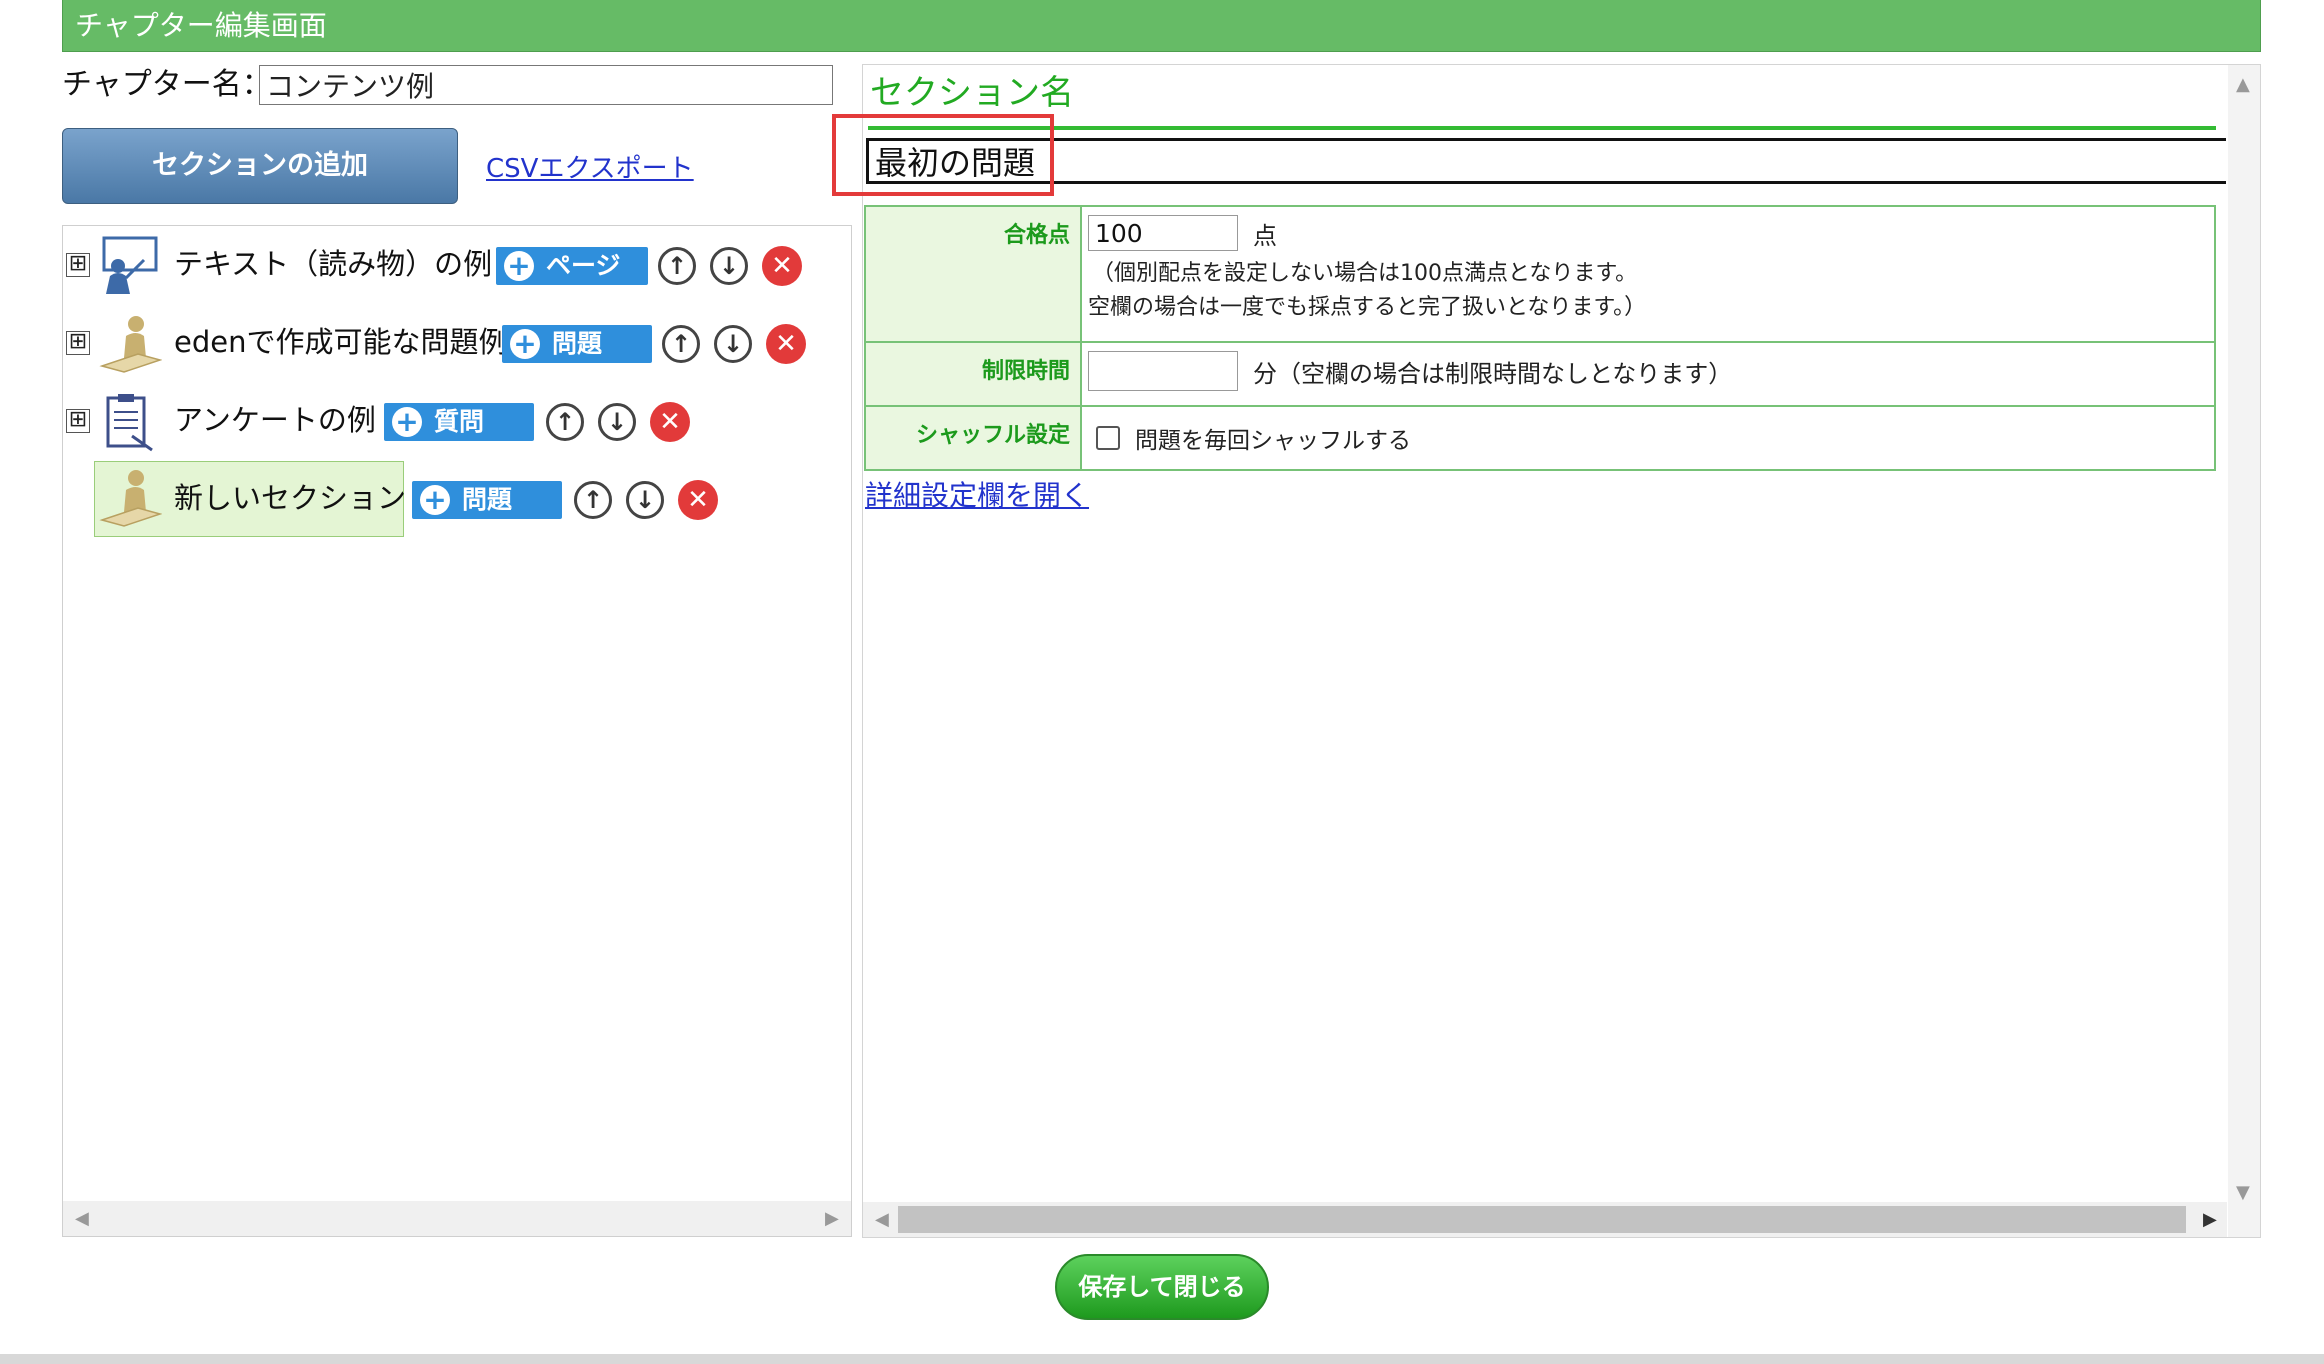  I want to click on window-bottom-edge, so click(1162, 1359).